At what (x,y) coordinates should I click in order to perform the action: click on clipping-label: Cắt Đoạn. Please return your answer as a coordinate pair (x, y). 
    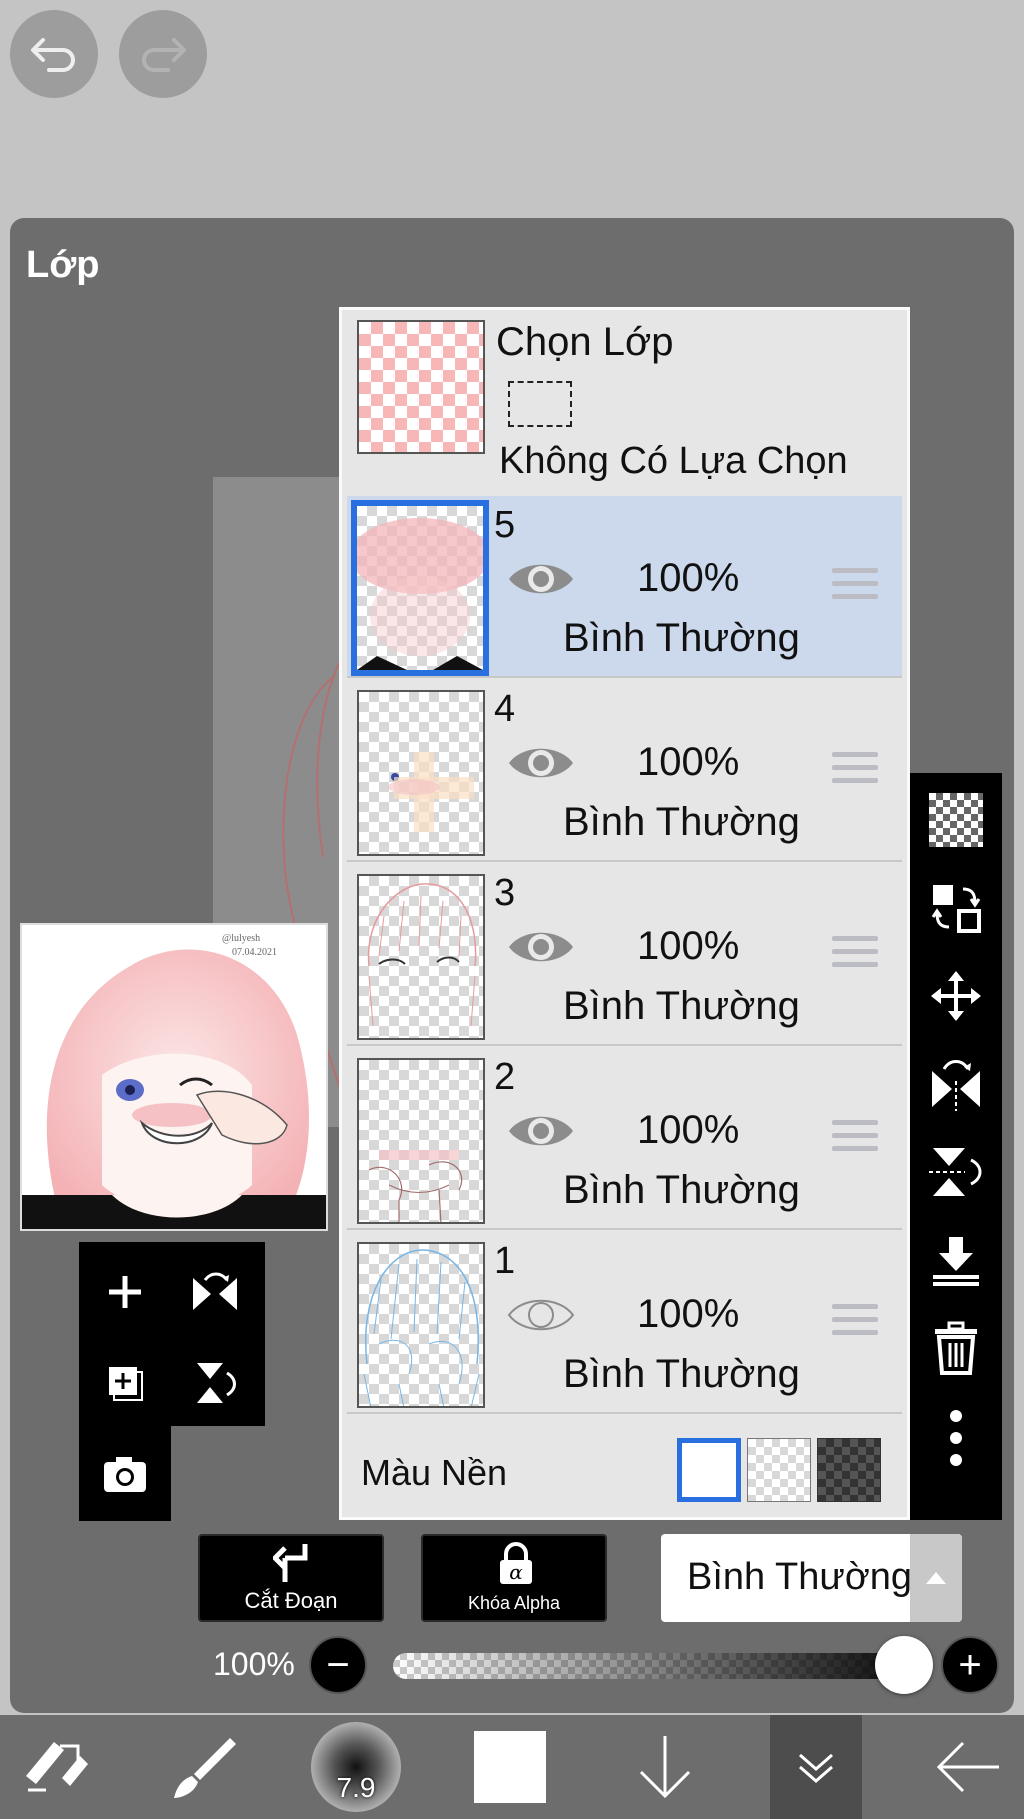
    Looking at the image, I should click on (291, 1600).